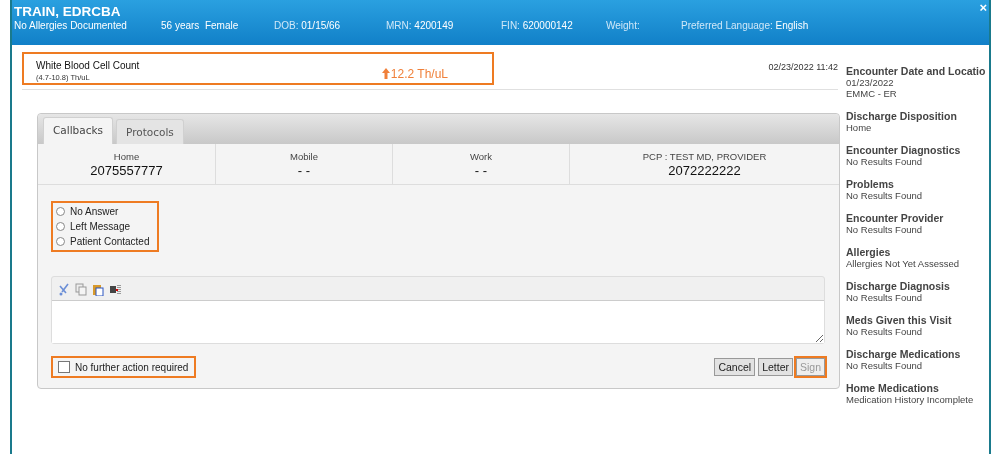 This screenshot has height=454, width=1001. What do you see at coordinates (126, 170) in the screenshot?
I see `phone-number: 2075557777` at bounding box center [126, 170].